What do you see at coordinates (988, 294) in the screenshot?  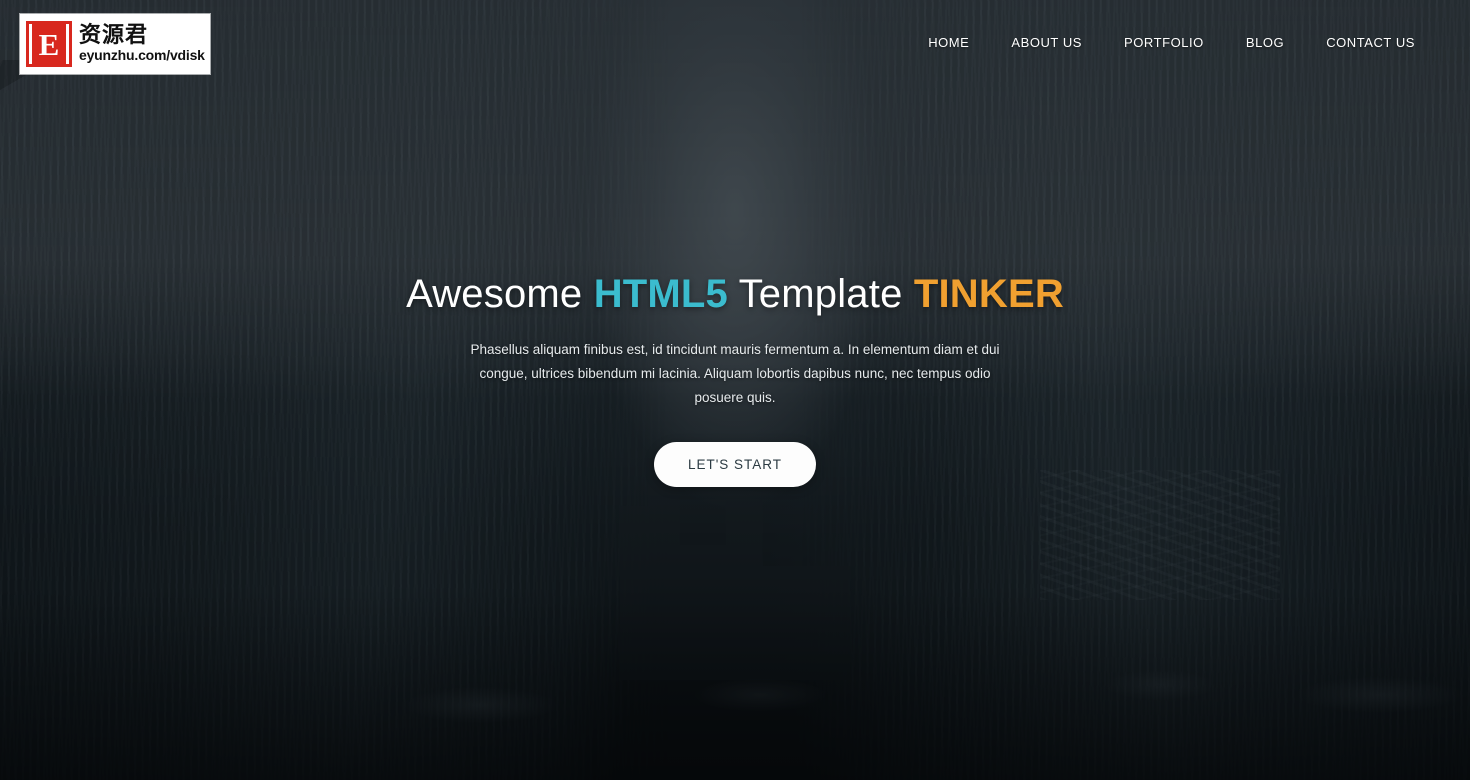 I see `hero-title-brand: TINKER` at bounding box center [988, 294].